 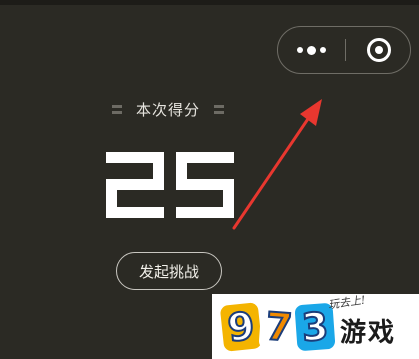 I want to click on watermark-slogan: 玩去上!, so click(x=347, y=302).